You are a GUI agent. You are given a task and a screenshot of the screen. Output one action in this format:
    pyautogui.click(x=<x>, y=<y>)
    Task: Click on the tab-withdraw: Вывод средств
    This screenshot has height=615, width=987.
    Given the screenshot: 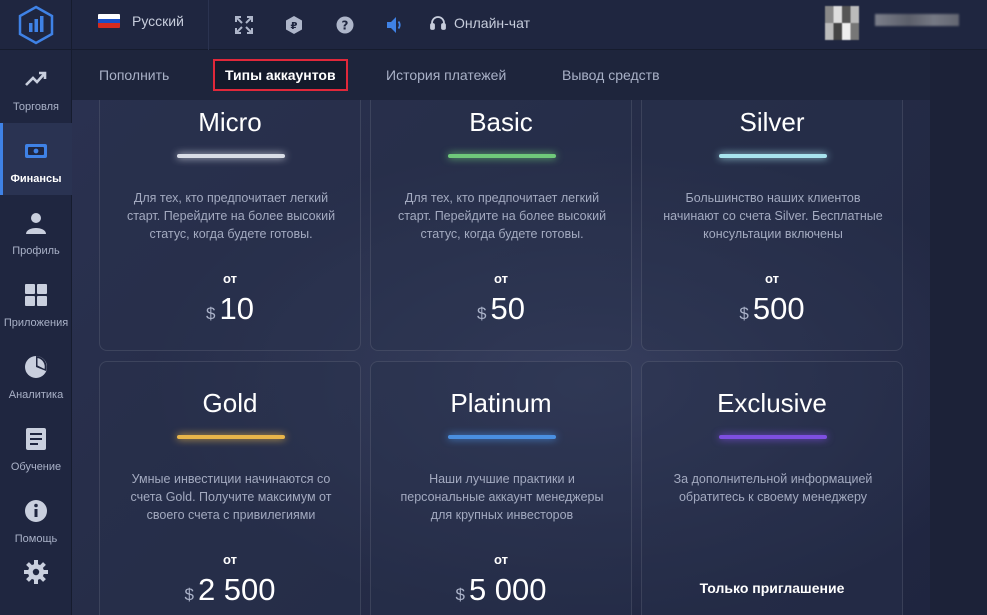 What is the action you would take?
    pyautogui.click(x=611, y=75)
    